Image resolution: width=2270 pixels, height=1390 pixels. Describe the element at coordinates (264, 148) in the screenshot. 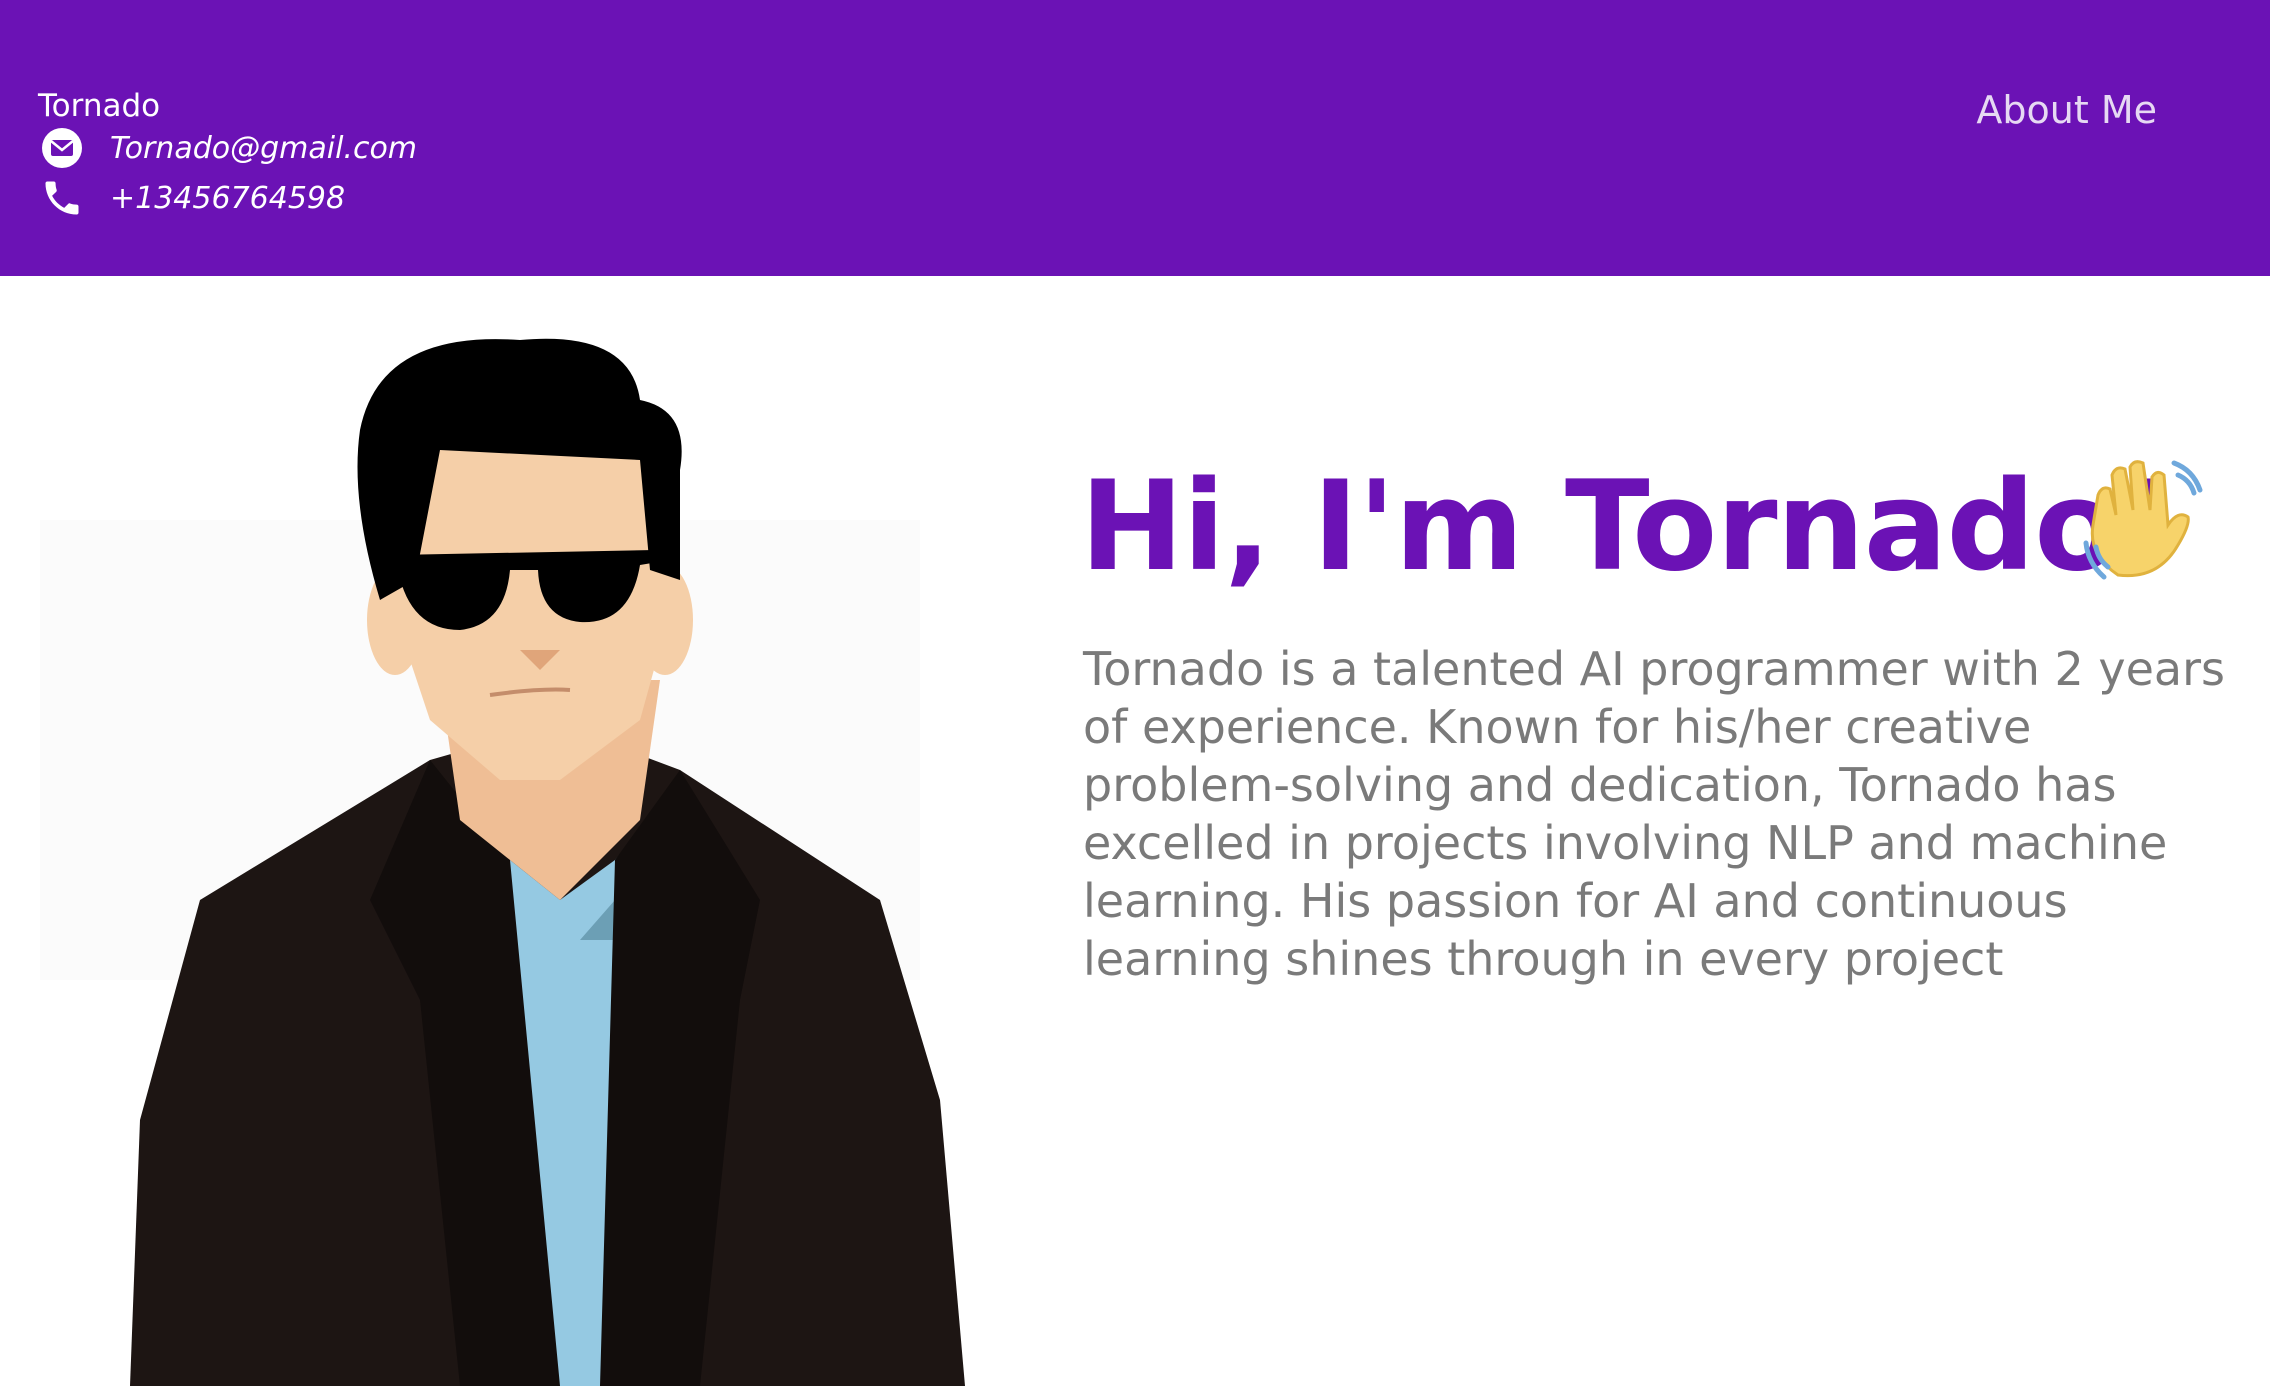

I see `email-text: Tornado@gmail.com` at that location.